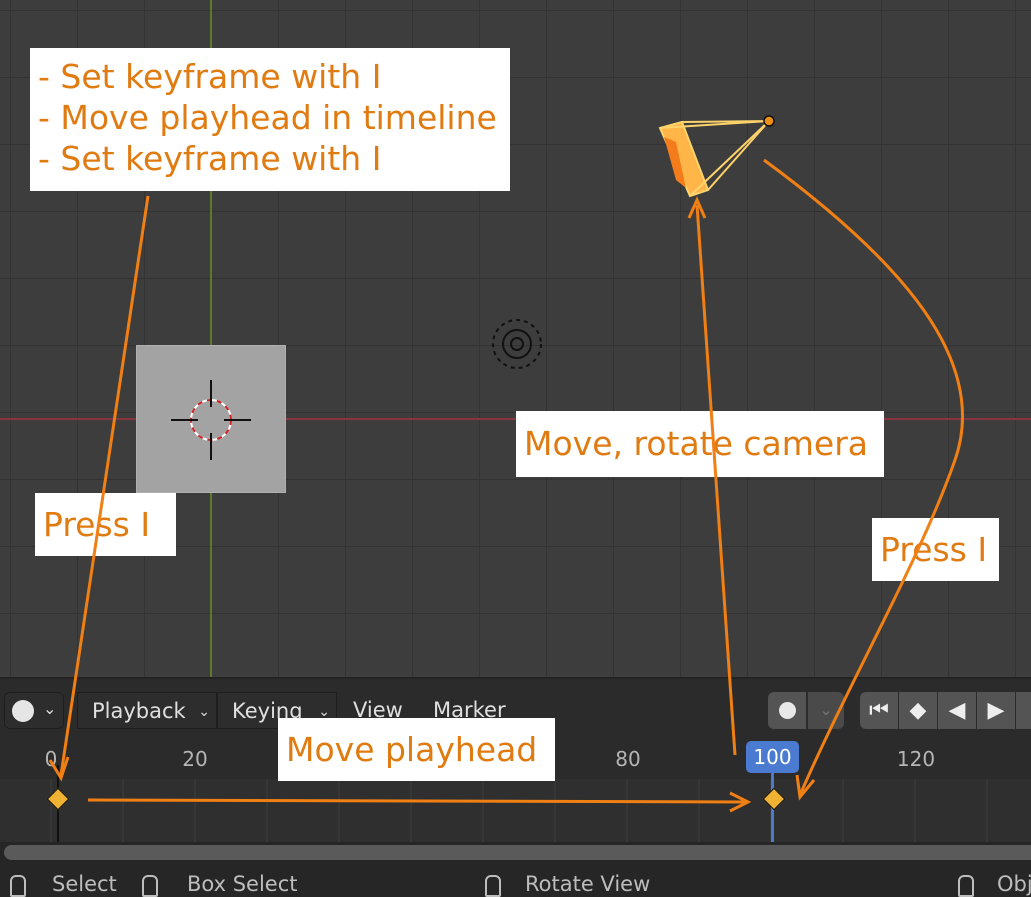  What do you see at coordinates (210, 76) in the screenshot?
I see `step-1-text: - Set keyframe with I` at bounding box center [210, 76].